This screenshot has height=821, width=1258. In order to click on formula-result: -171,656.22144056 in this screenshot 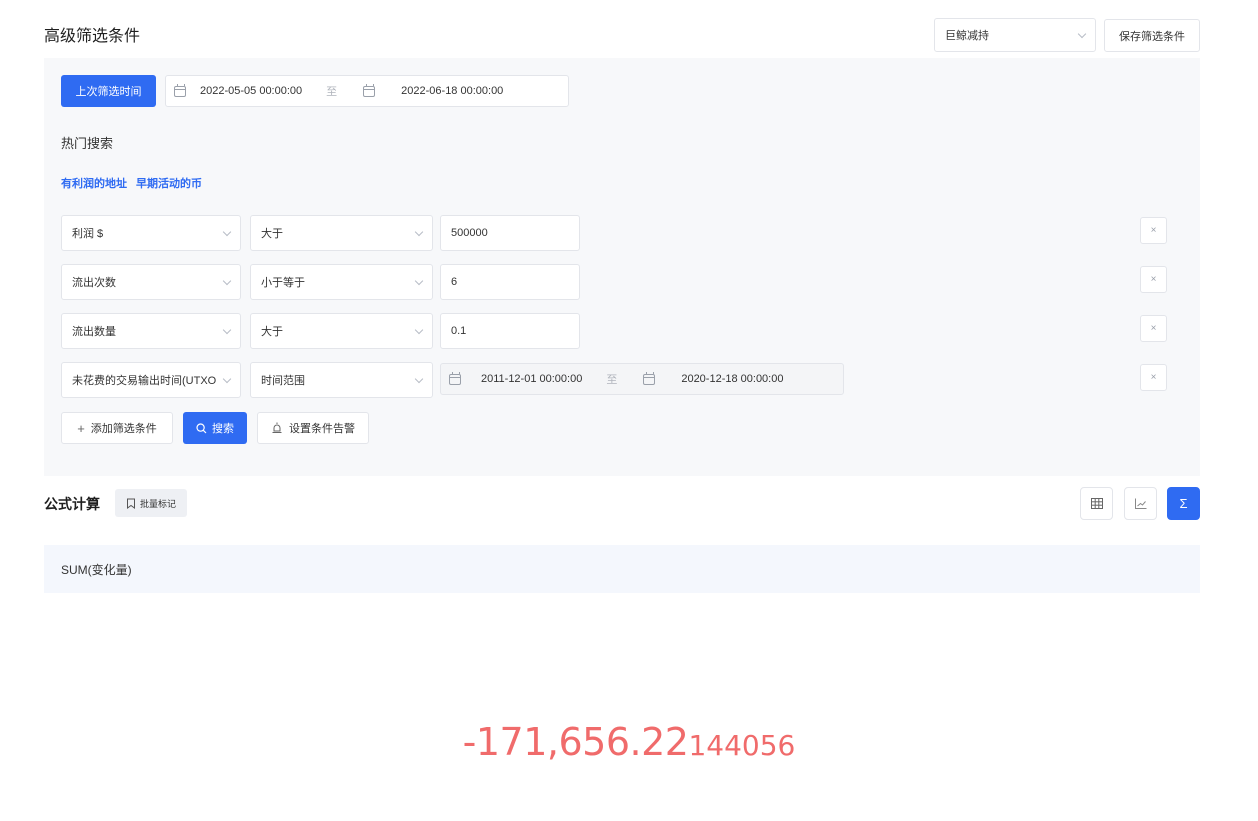, I will do `click(629, 742)`.